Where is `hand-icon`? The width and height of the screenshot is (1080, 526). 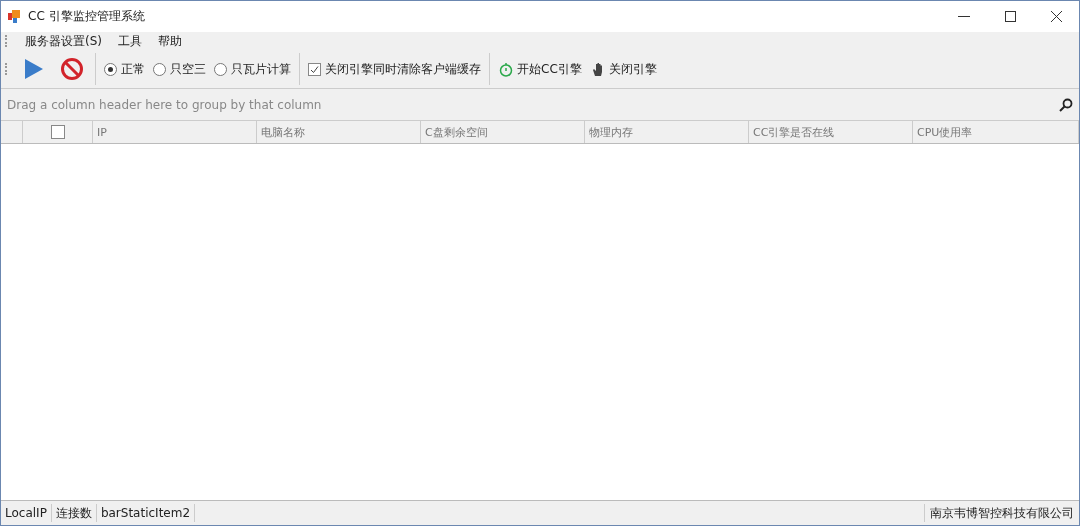
hand-icon is located at coordinates (598, 69).